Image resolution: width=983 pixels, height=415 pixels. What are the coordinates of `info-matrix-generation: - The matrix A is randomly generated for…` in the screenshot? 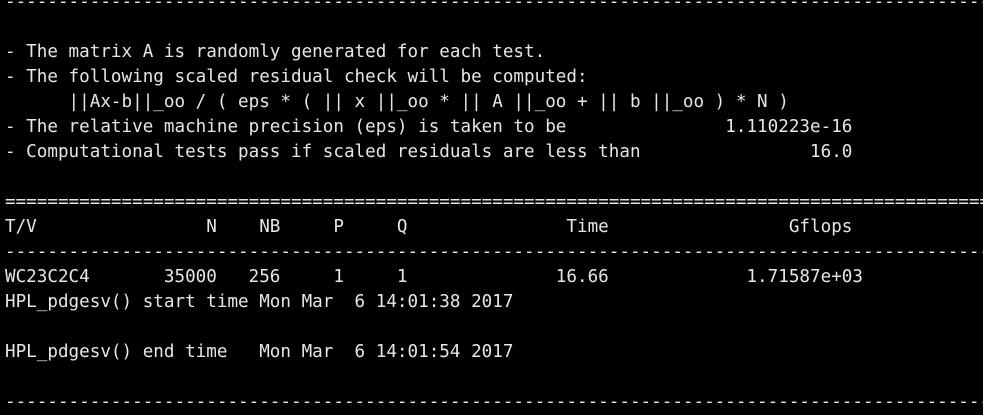 It's located at (275, 52).